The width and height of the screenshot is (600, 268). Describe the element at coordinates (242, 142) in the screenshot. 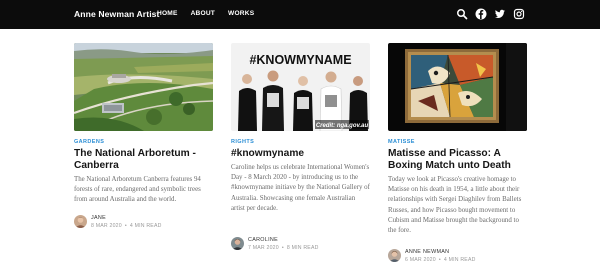

I see `post-category: RIGHTS` at that location.